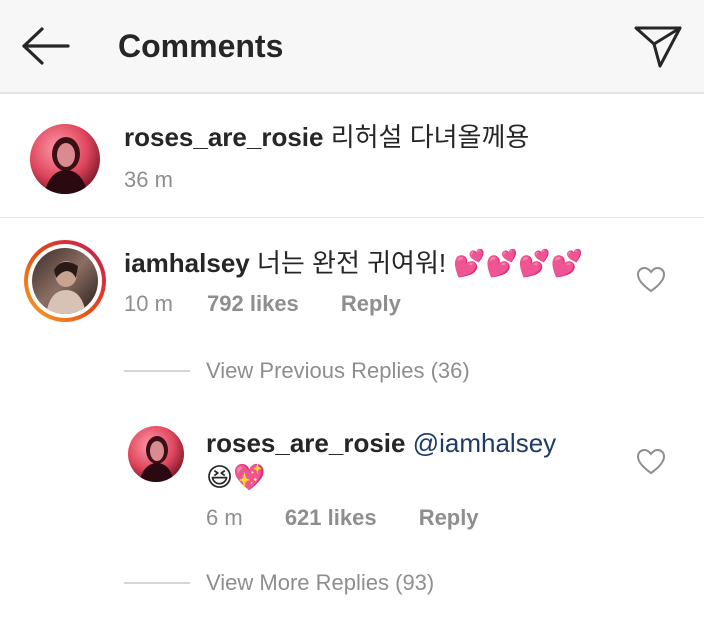 The image size is (704, 620). Describe the element at coordinates (305, 443) in the screenshot. I see `reply-username: roses_are_rosie` at that location.